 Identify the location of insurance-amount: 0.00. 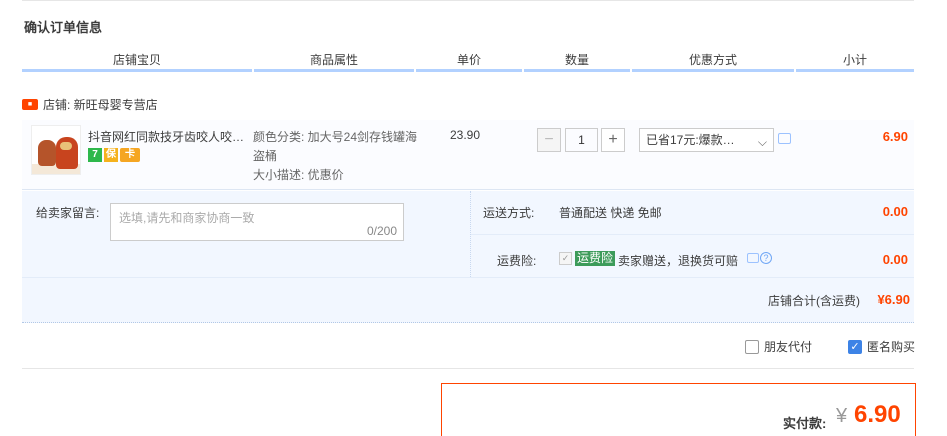
(895, 259).